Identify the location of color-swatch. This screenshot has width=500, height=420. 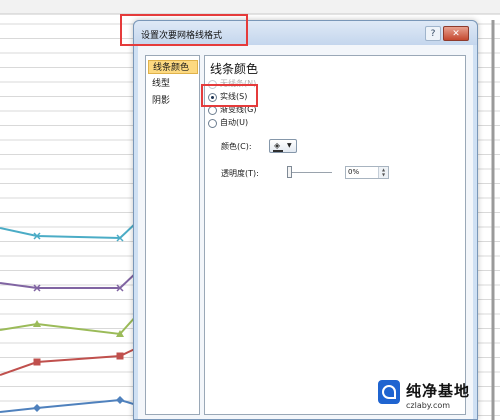
(278, 151).